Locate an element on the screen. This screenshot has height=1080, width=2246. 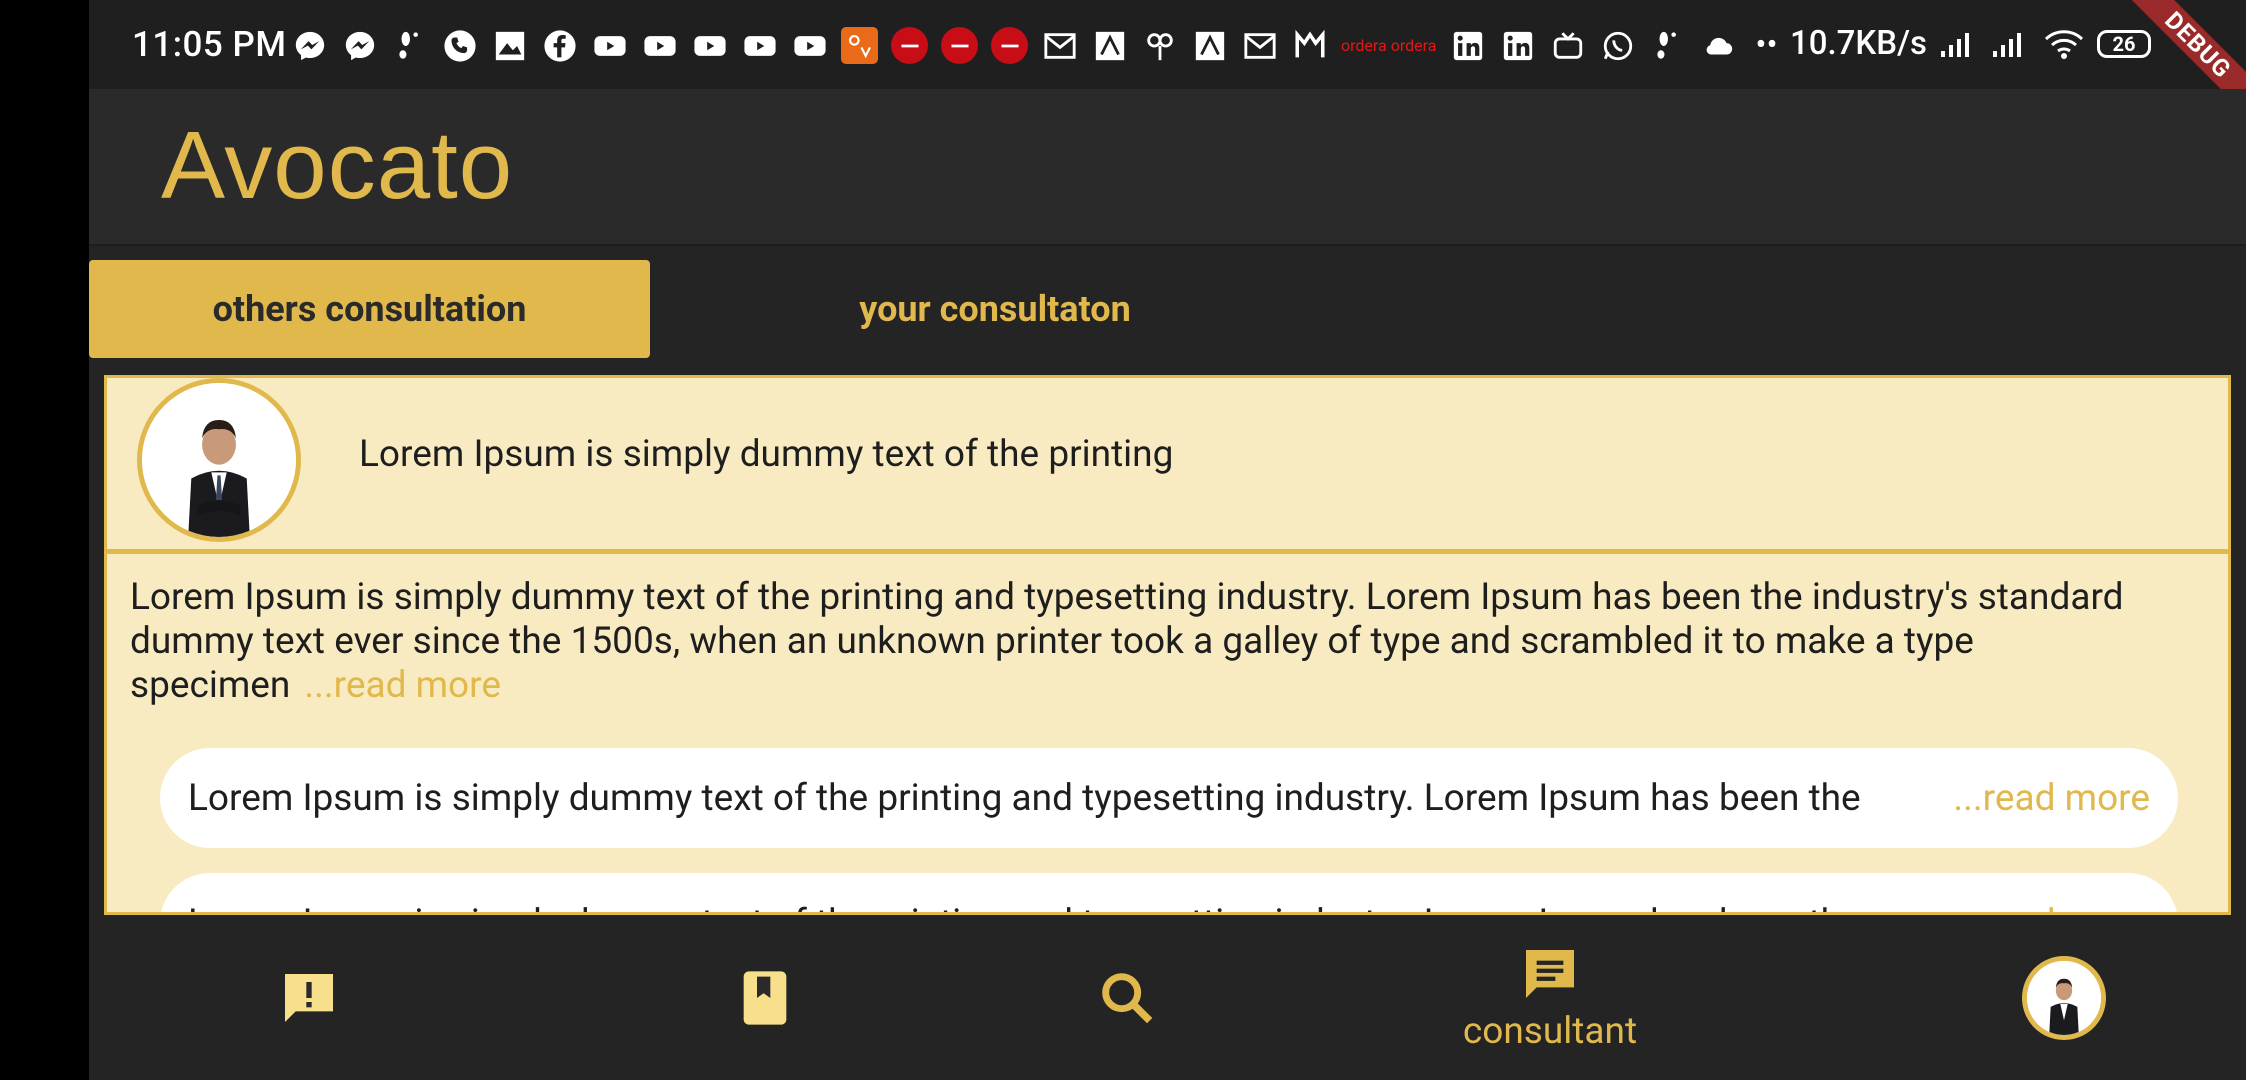
nav-search is located at coordinates (1127, 997).